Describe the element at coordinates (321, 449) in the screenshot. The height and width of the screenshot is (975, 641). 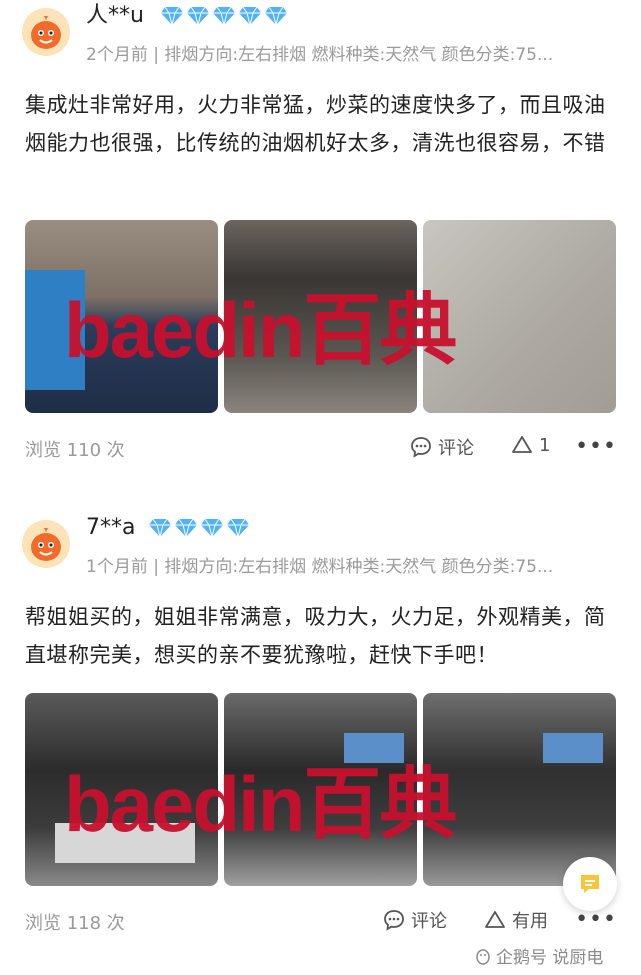
I see `review-footer: 浏览 110 次 评论 1 •••` at that location.